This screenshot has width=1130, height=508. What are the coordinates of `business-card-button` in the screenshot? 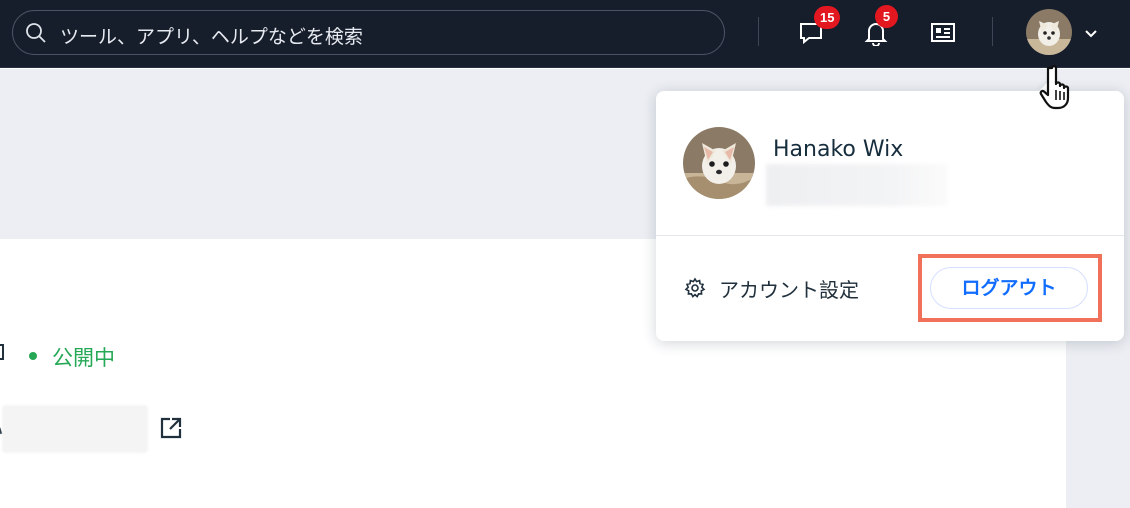 It's located at (942, 32).